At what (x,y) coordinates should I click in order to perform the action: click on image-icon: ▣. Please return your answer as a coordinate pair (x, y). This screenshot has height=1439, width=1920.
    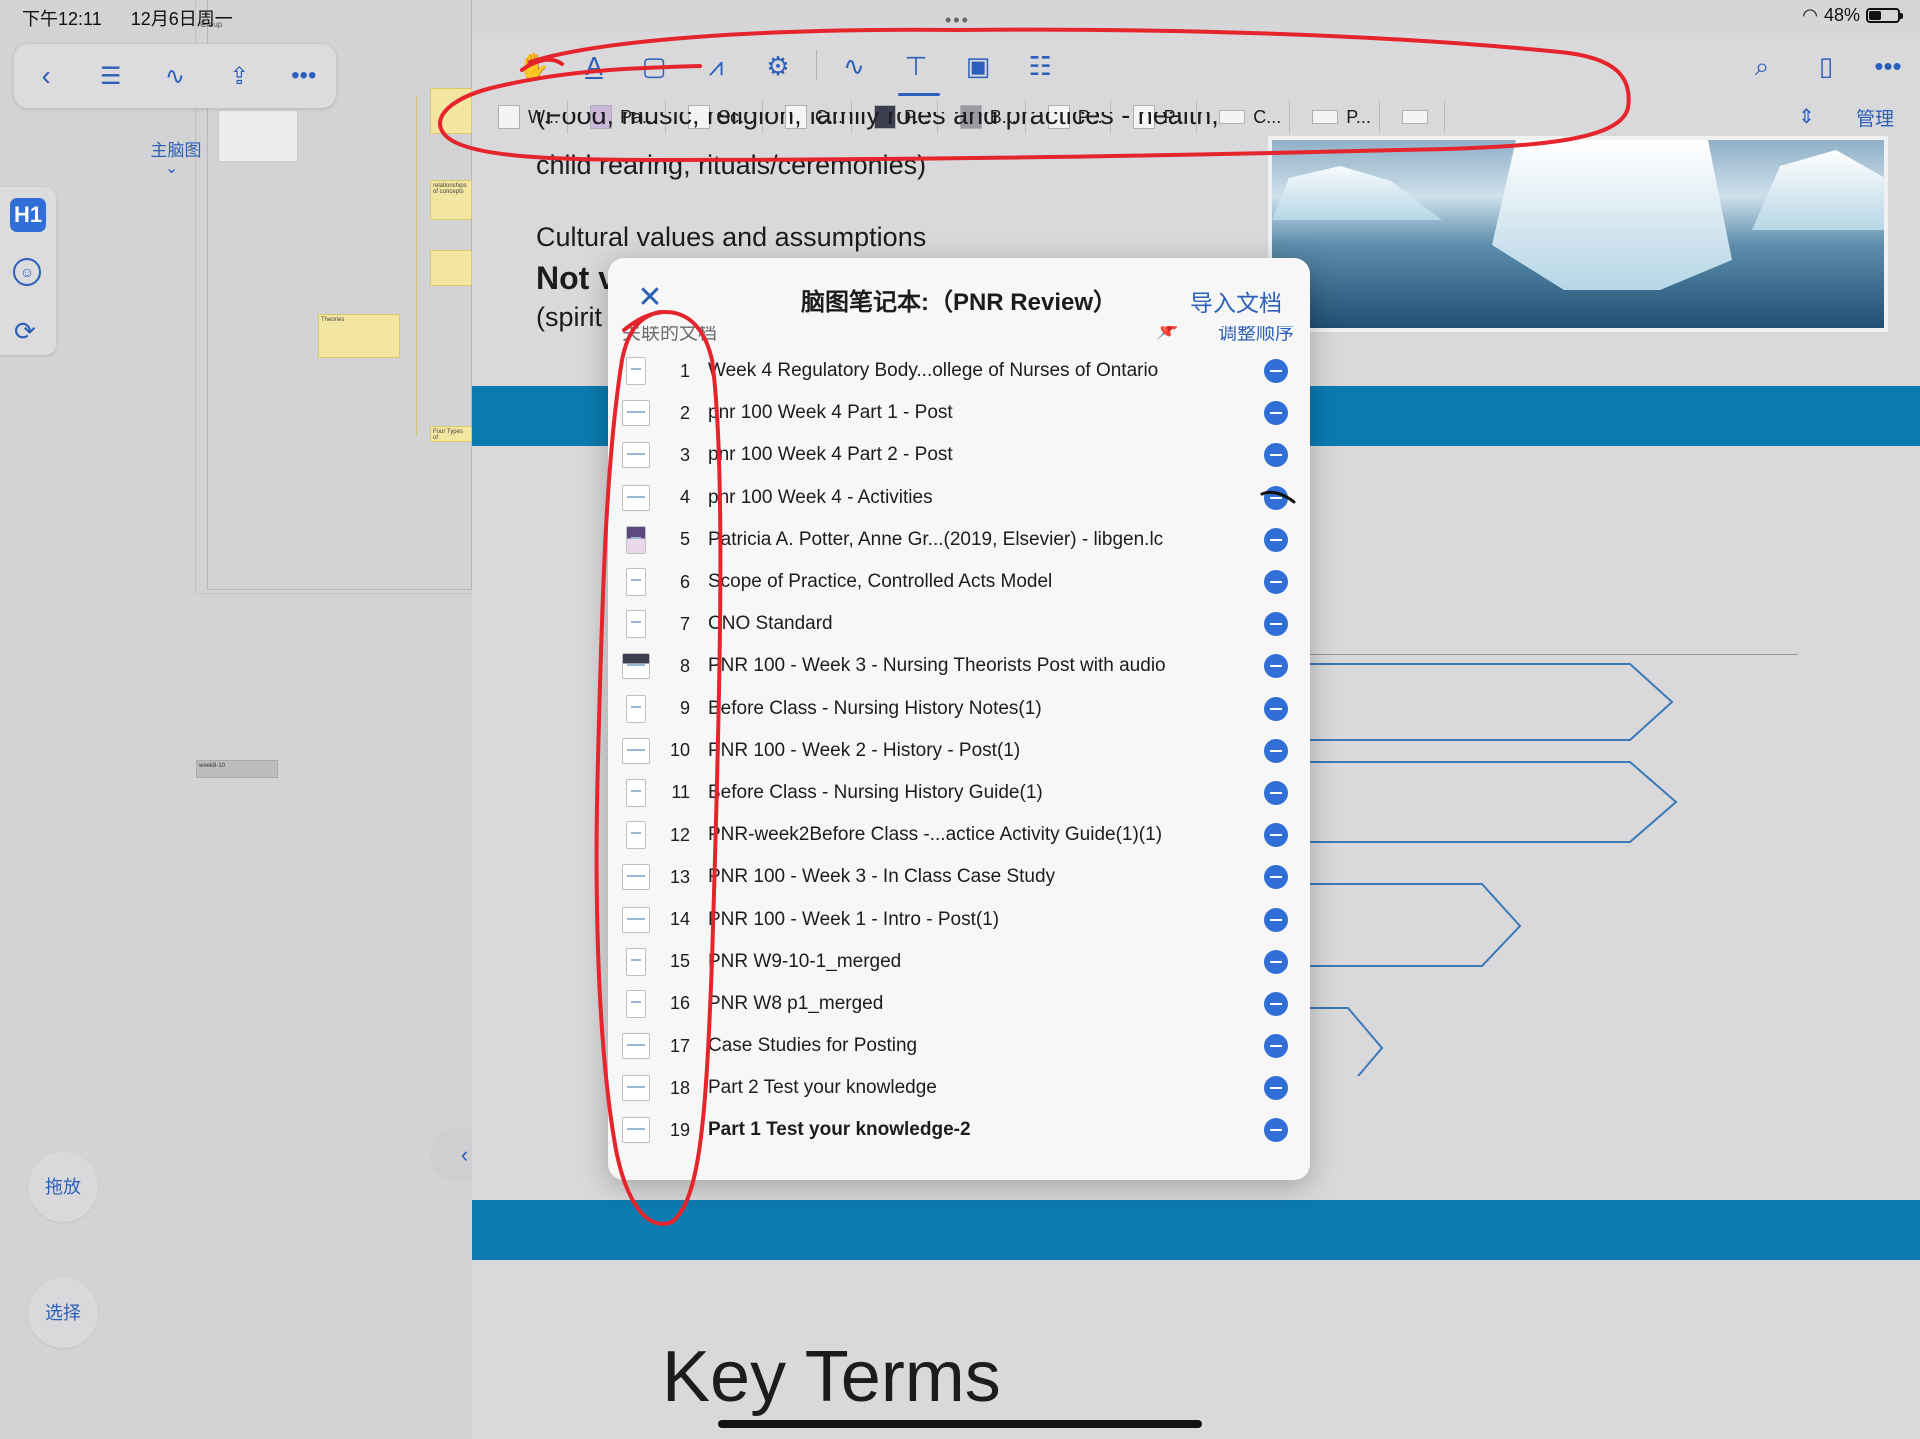
    Looking at the image, I should click on (978, 66).